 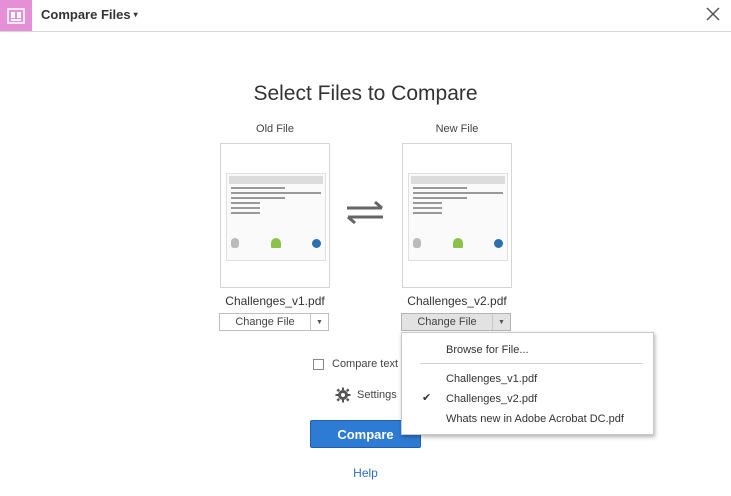 I want to click on compare-icon, so click(x=16, y=15).